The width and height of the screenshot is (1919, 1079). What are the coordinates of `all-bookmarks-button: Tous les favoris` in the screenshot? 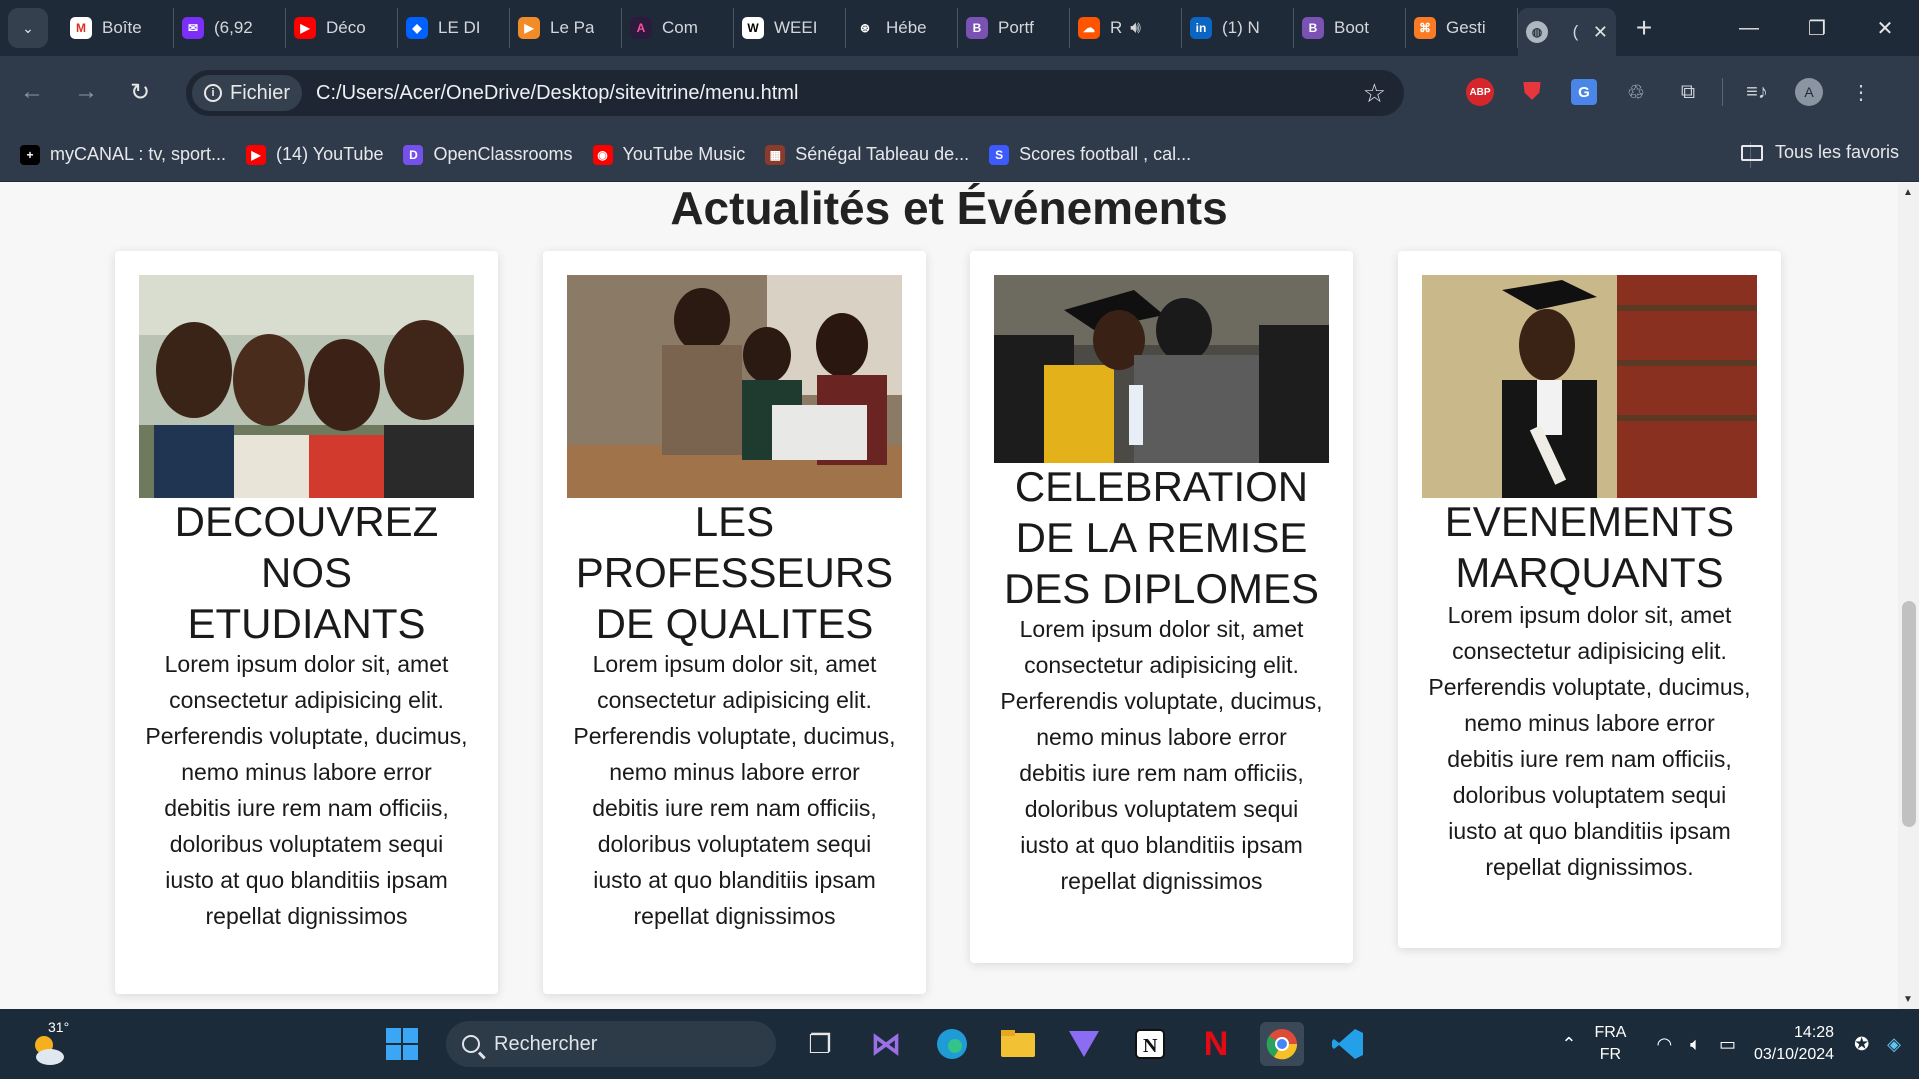 It's located at (1819, 152).